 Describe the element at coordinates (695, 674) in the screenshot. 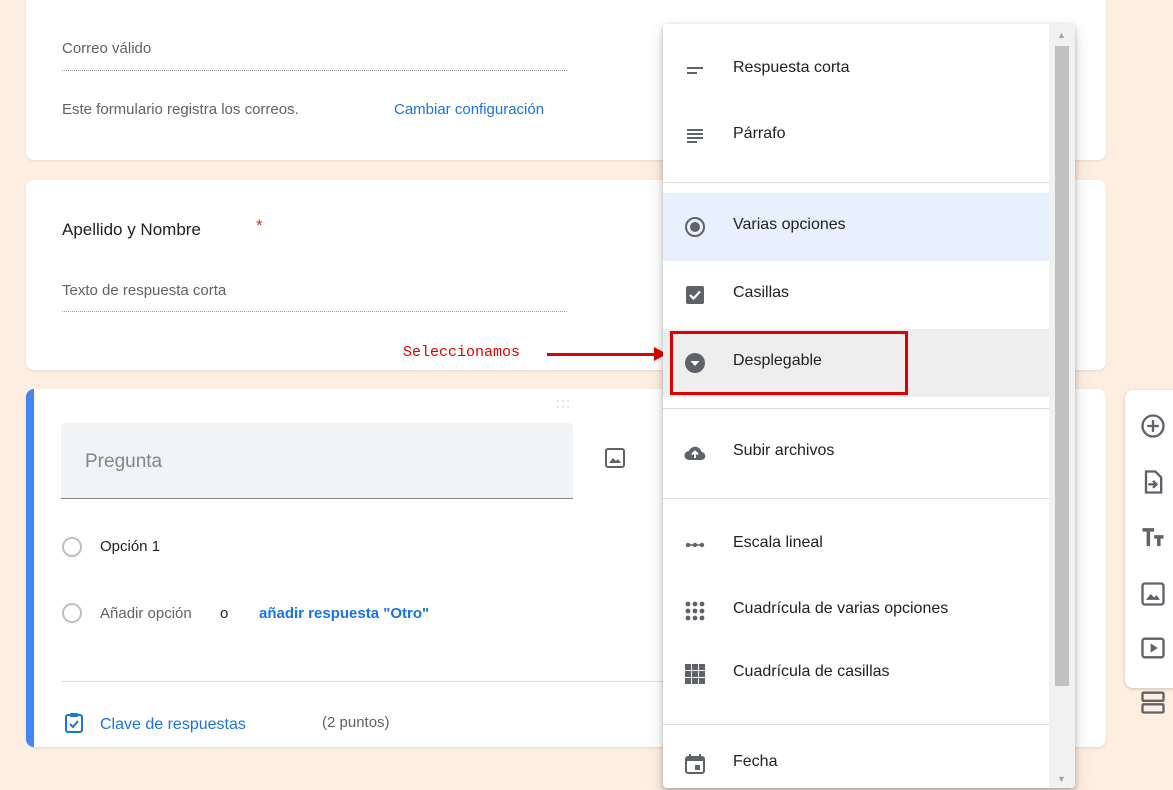

I see `checkbox-grid-icon` at that location.